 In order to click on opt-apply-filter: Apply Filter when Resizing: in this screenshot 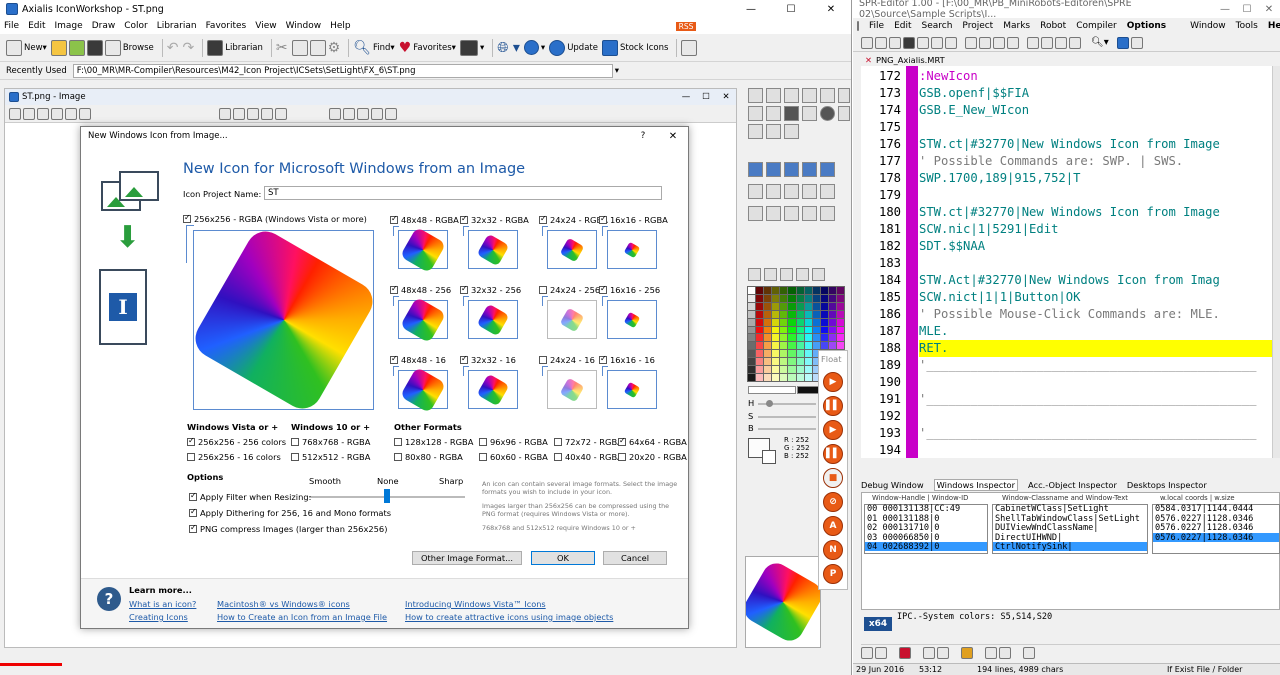, I will do `click(250, 496)`.